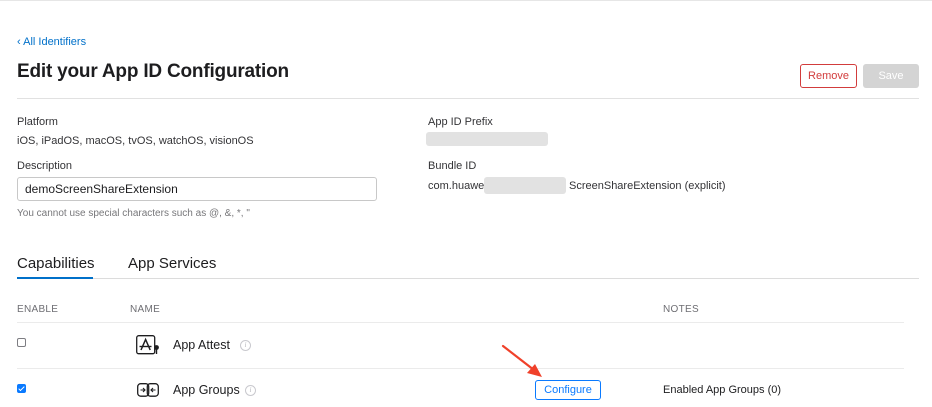 The image size is (932, 407). What do you see at coordinates (148, 347) in the screenshot?
I see `app-attest-icon` at bounding box center [148, 347].